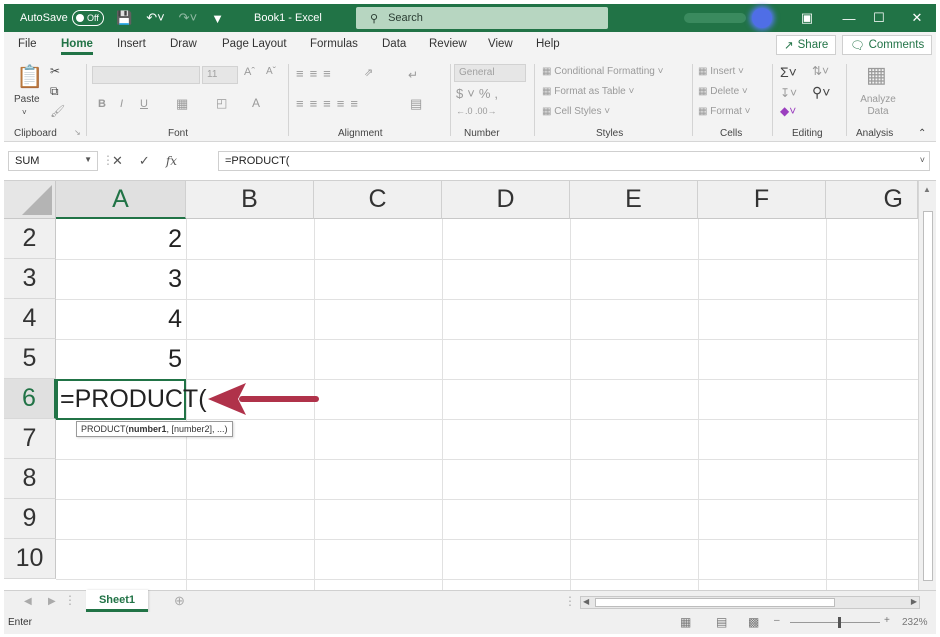  Describe the element at coordinates (30, 359) in the screenshot. I see `row-header-5: 5` at that location.